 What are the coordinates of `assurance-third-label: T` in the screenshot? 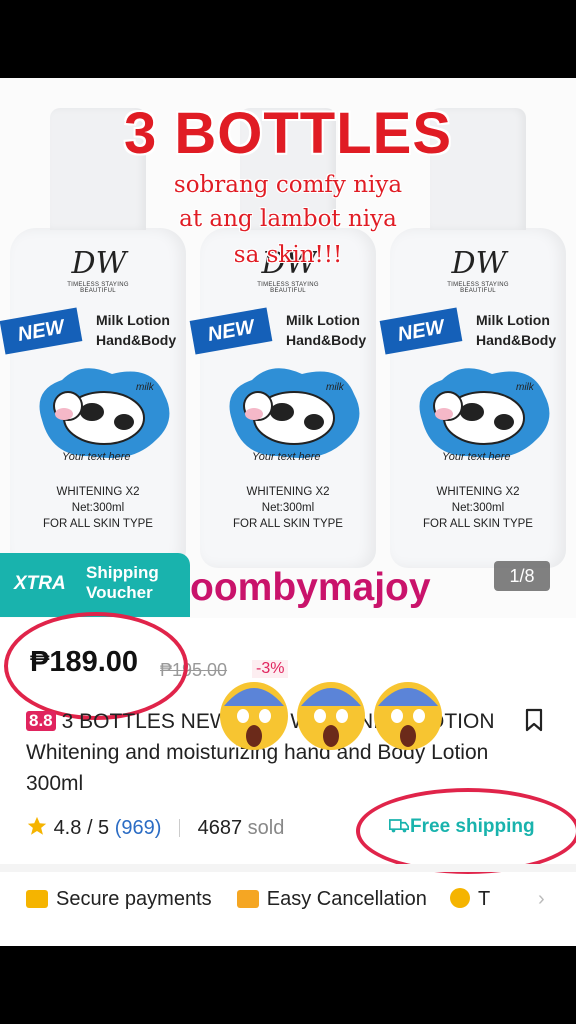 It's located at (484, 899).